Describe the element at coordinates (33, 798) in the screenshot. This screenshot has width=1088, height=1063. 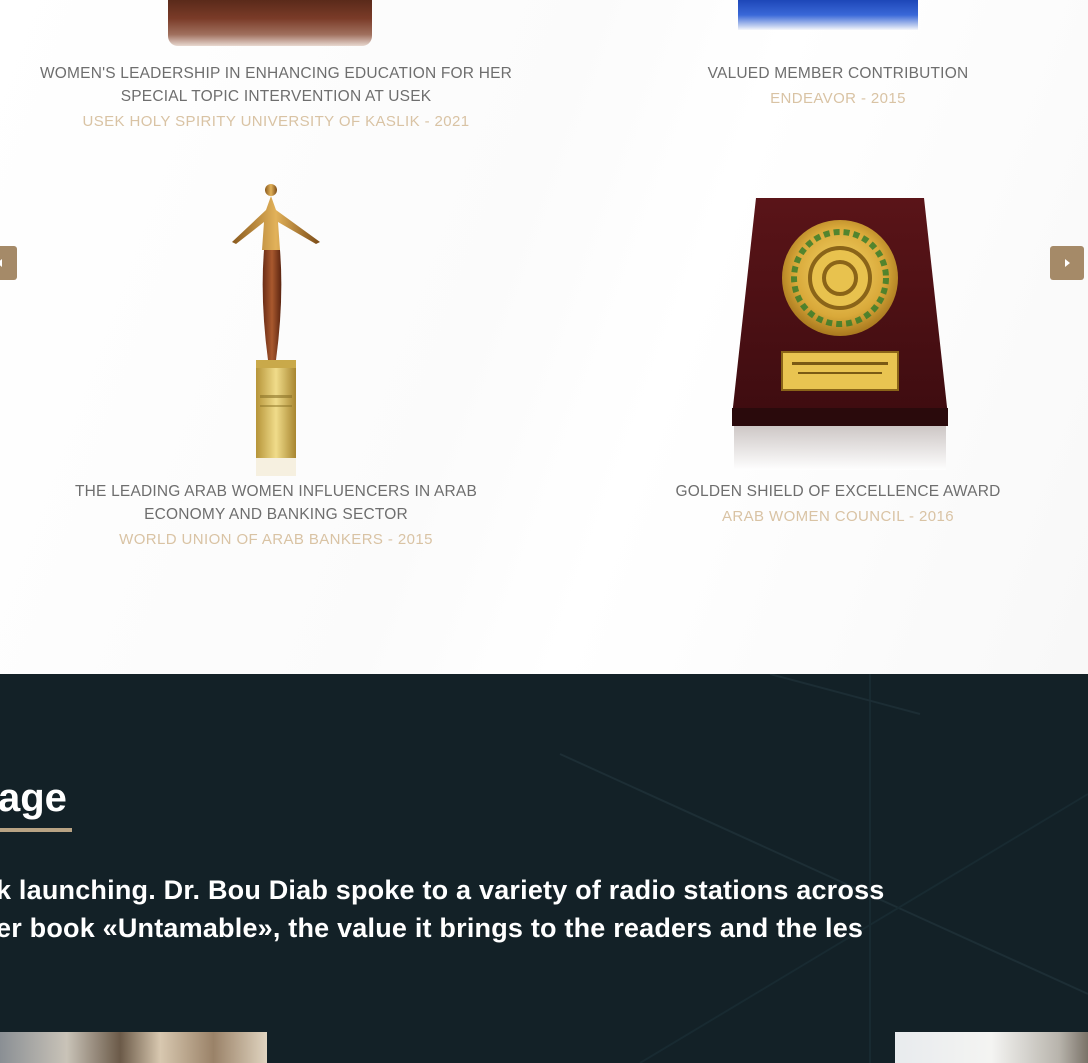
I see `section-title: age` at that location.